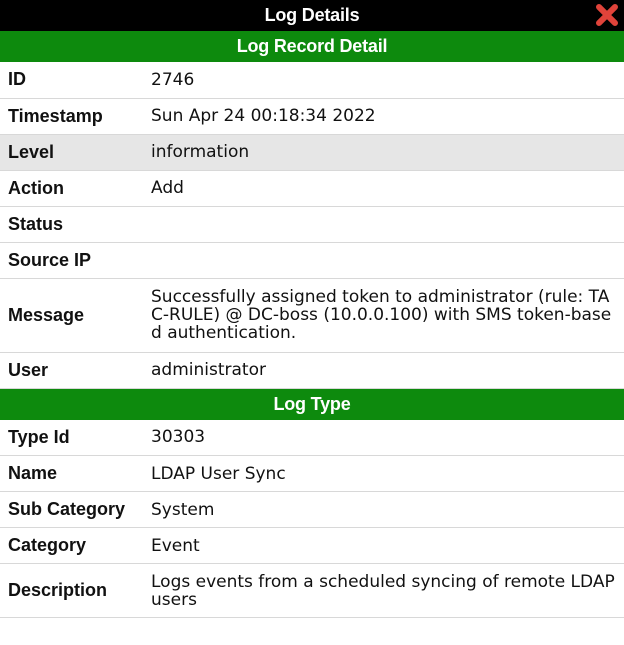 The height and width of the screenshot is (645, 624). I want to click on row-value: Add, so click(380, 188).